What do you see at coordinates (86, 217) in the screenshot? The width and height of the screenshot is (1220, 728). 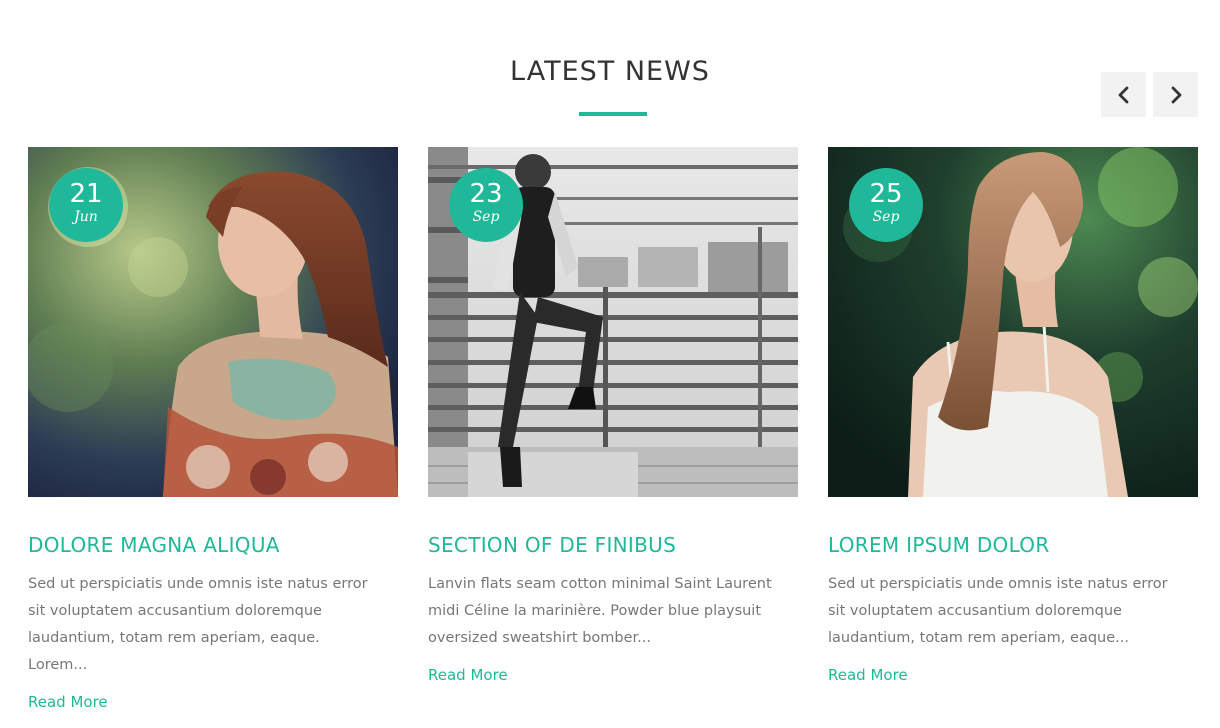 I see `date-month: Jun` at bounding box center [86, 217].